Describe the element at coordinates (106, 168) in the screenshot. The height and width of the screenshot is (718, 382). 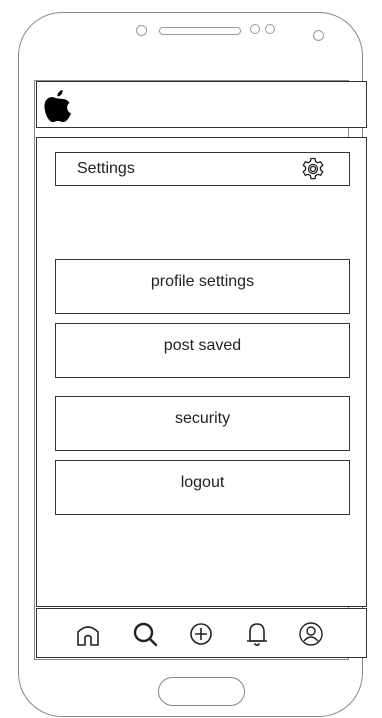
I see `page-title: Settings` at that location.